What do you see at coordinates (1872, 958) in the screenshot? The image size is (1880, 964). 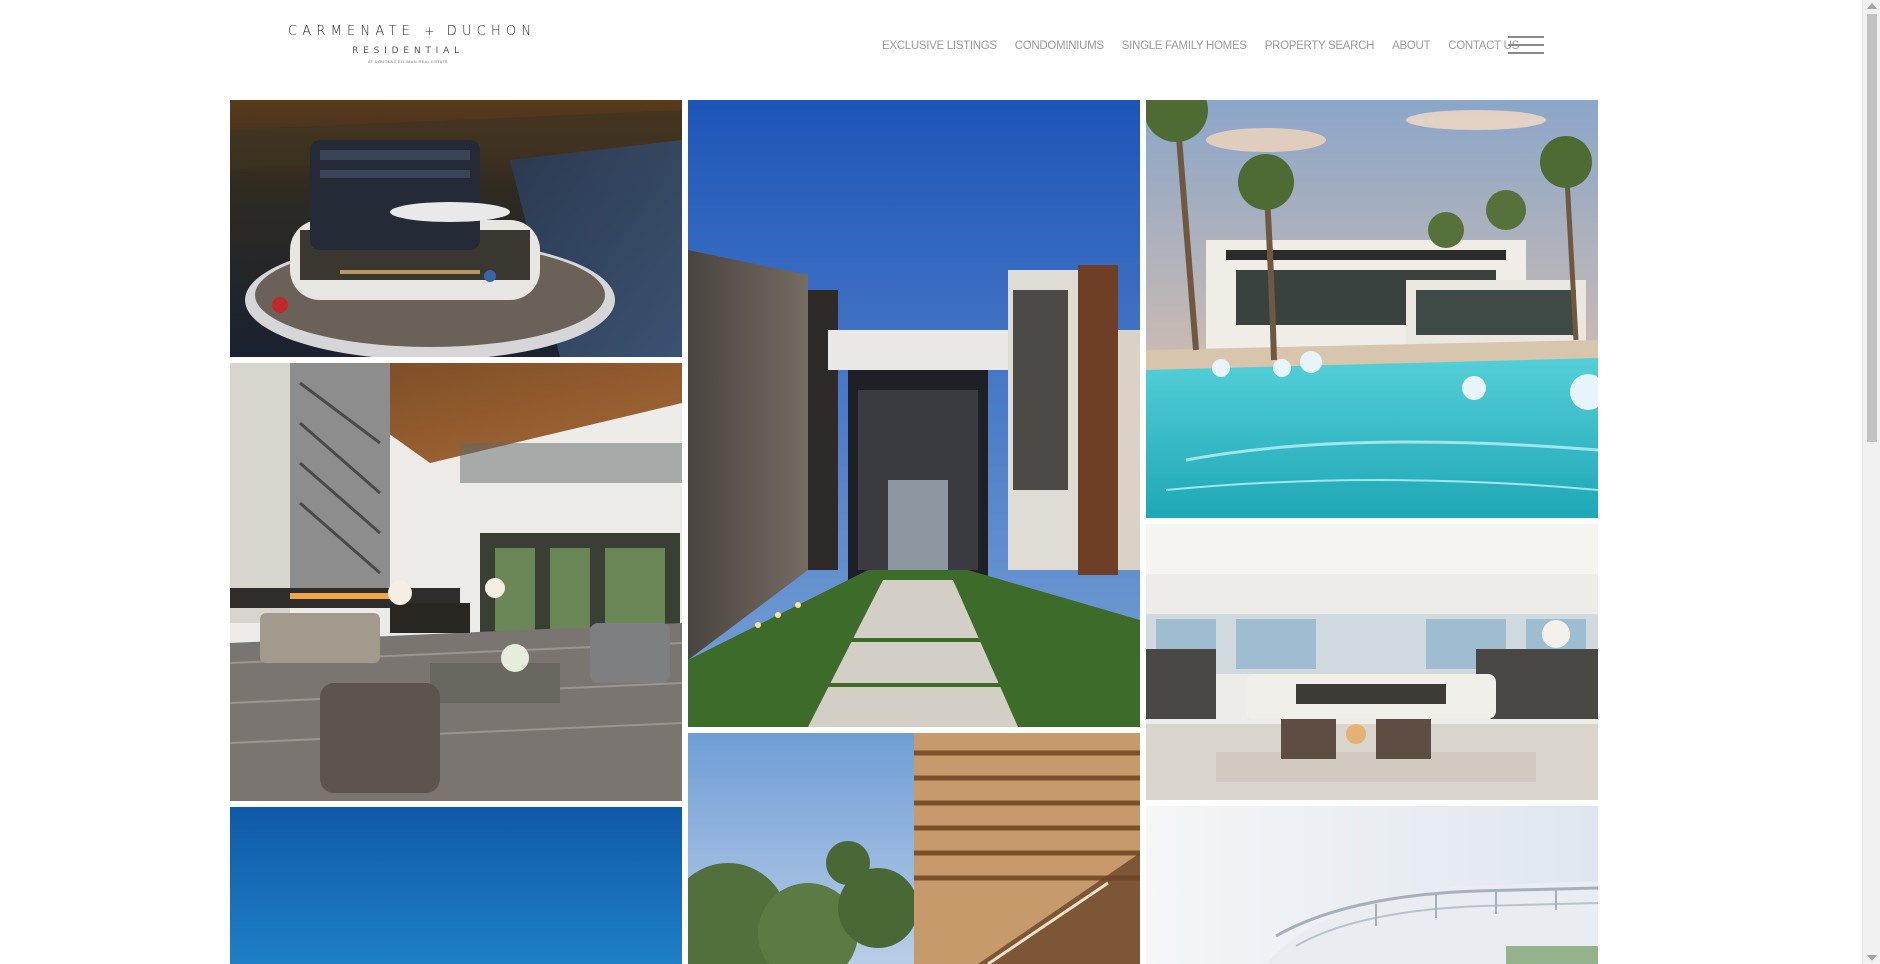 I see `scroll-down-arrow-icon` at bounding box center [1872, 958].